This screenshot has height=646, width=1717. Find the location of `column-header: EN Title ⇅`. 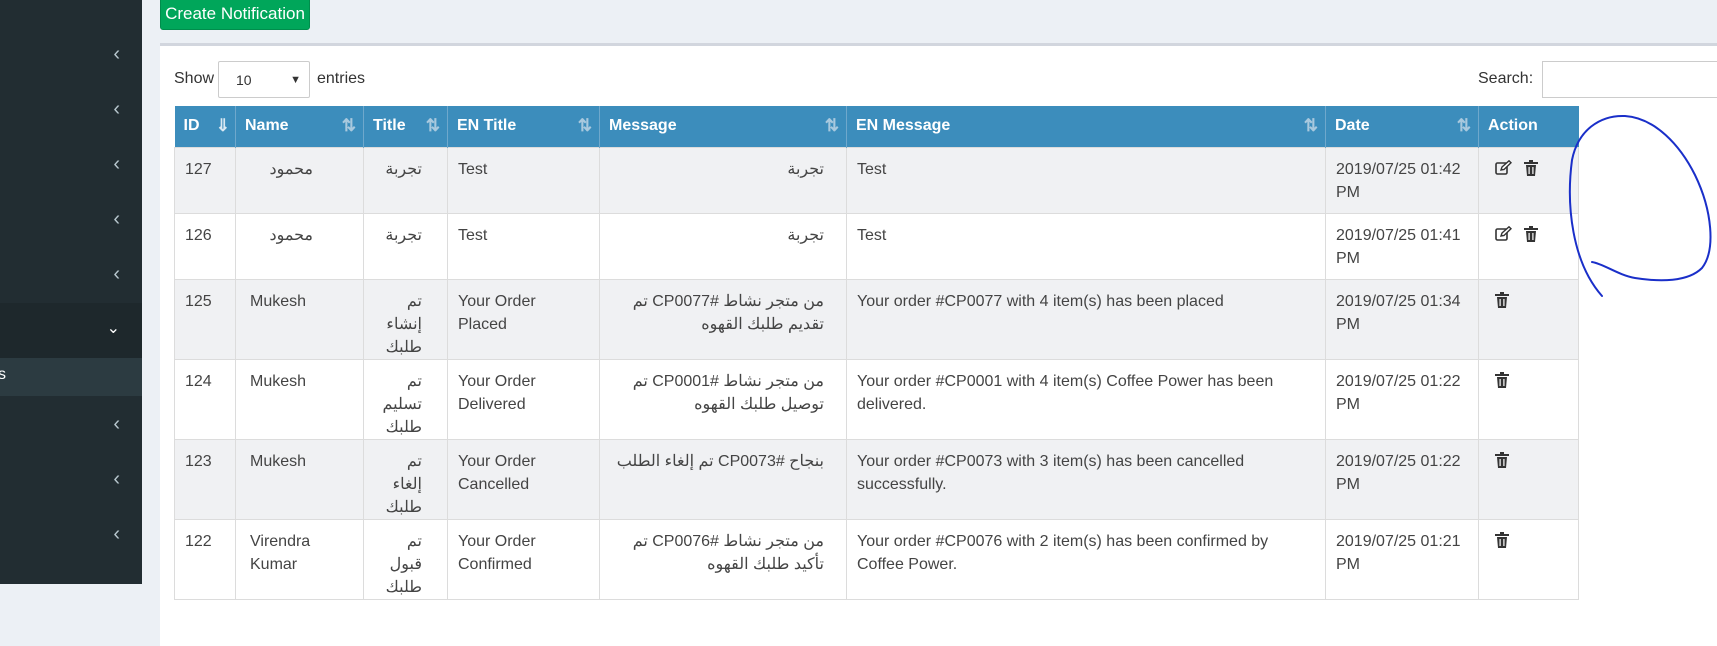

column-header: EN Title ⇅ is located at coordinates (523, 126).